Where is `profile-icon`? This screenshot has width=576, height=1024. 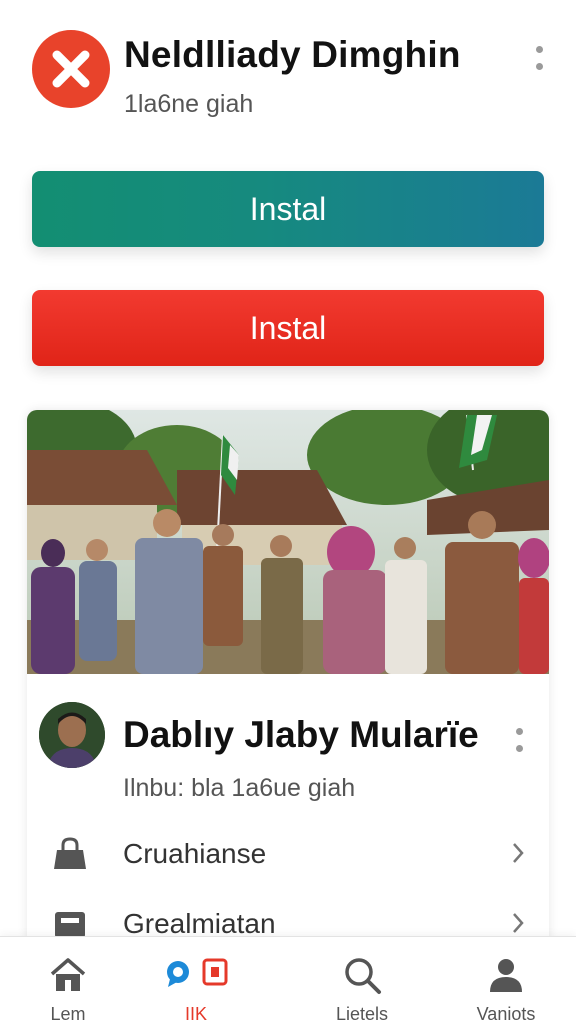
profile-icon is located at coordinates (506, 975).